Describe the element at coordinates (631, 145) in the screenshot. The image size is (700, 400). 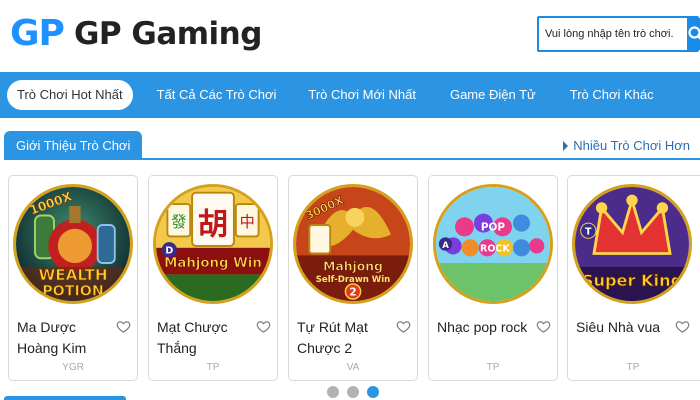
I see `more-games-label: Nhiều Trò Chơi Hơn` at that location.